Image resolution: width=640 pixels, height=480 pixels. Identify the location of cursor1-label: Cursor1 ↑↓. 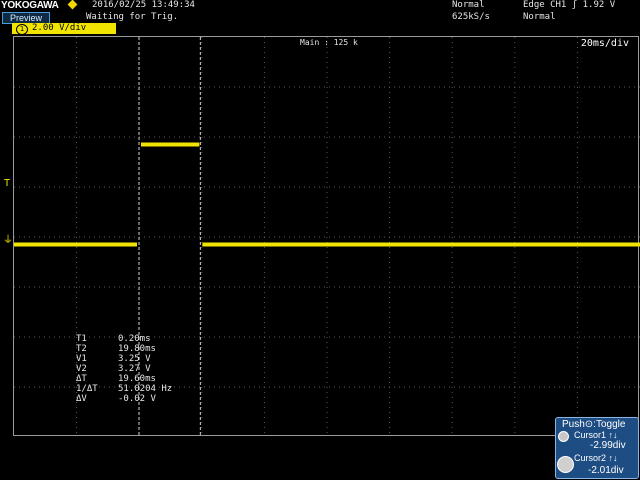
(596, 435).